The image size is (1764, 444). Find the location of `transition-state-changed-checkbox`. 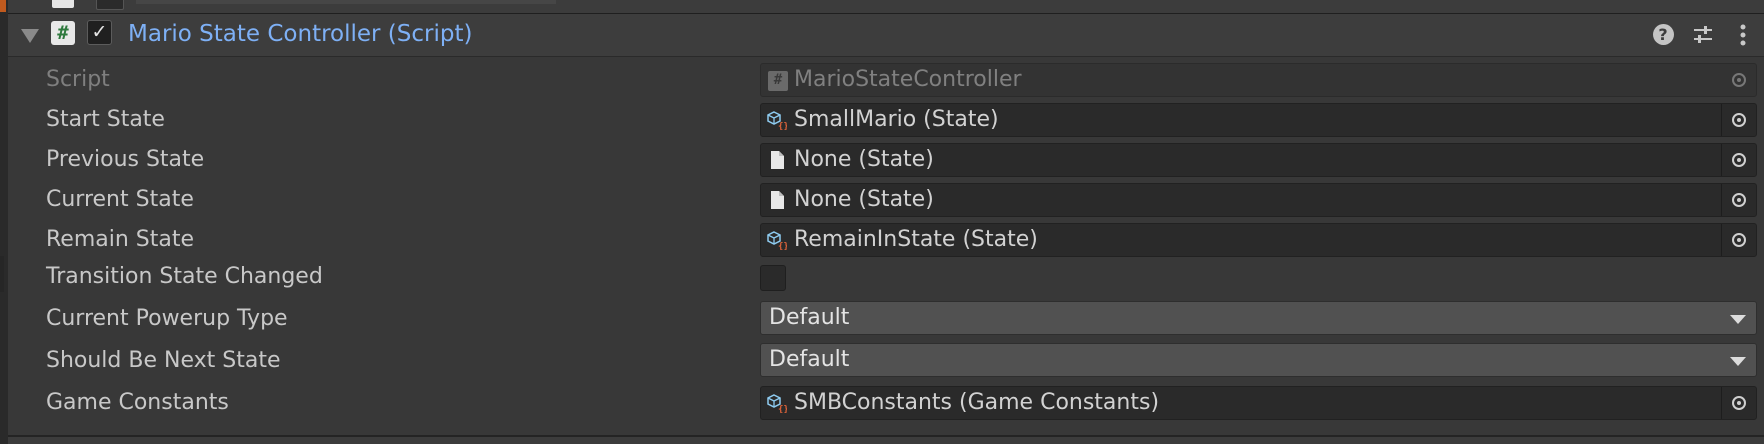

transition-state-changed-checkbox is located at coordinates (773, 278).